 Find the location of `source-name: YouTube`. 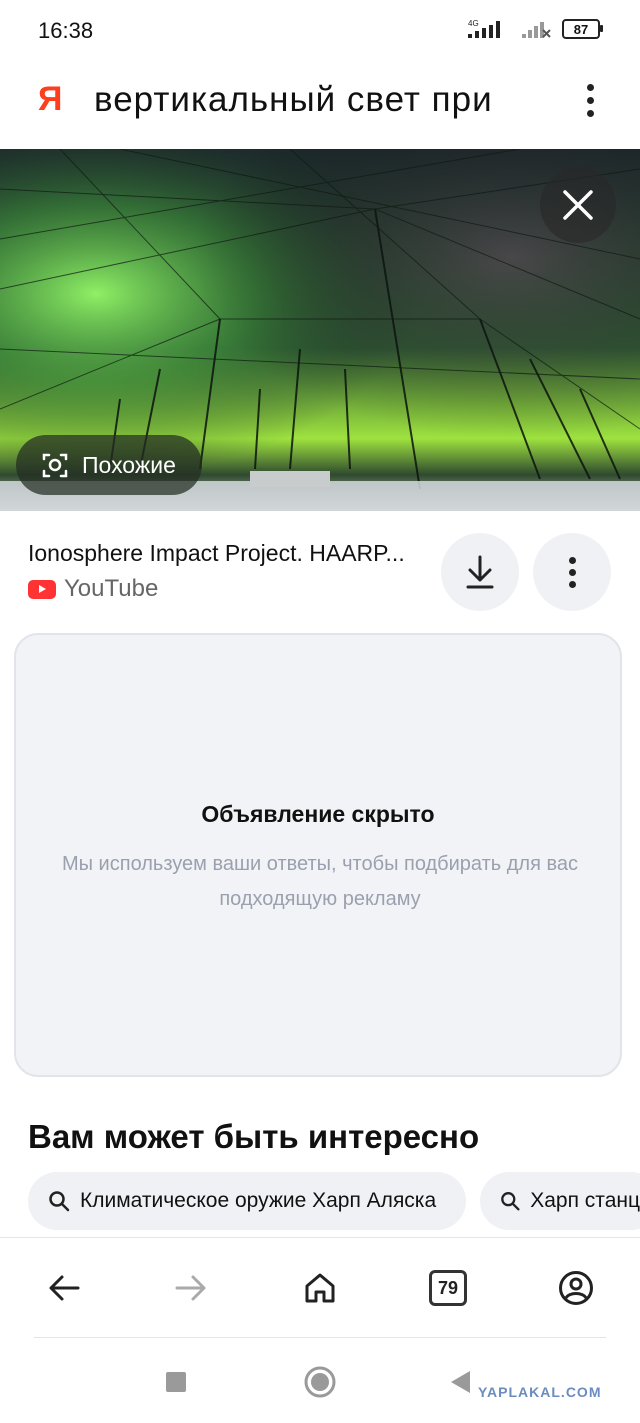

source-name: YouTube is located at coordinates (111, 588).